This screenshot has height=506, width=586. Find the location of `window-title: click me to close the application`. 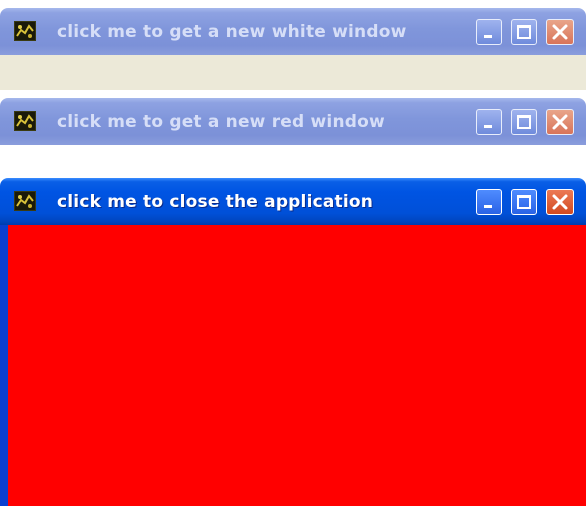

window-title: click me to close the application is located at coordinates (215, 202).